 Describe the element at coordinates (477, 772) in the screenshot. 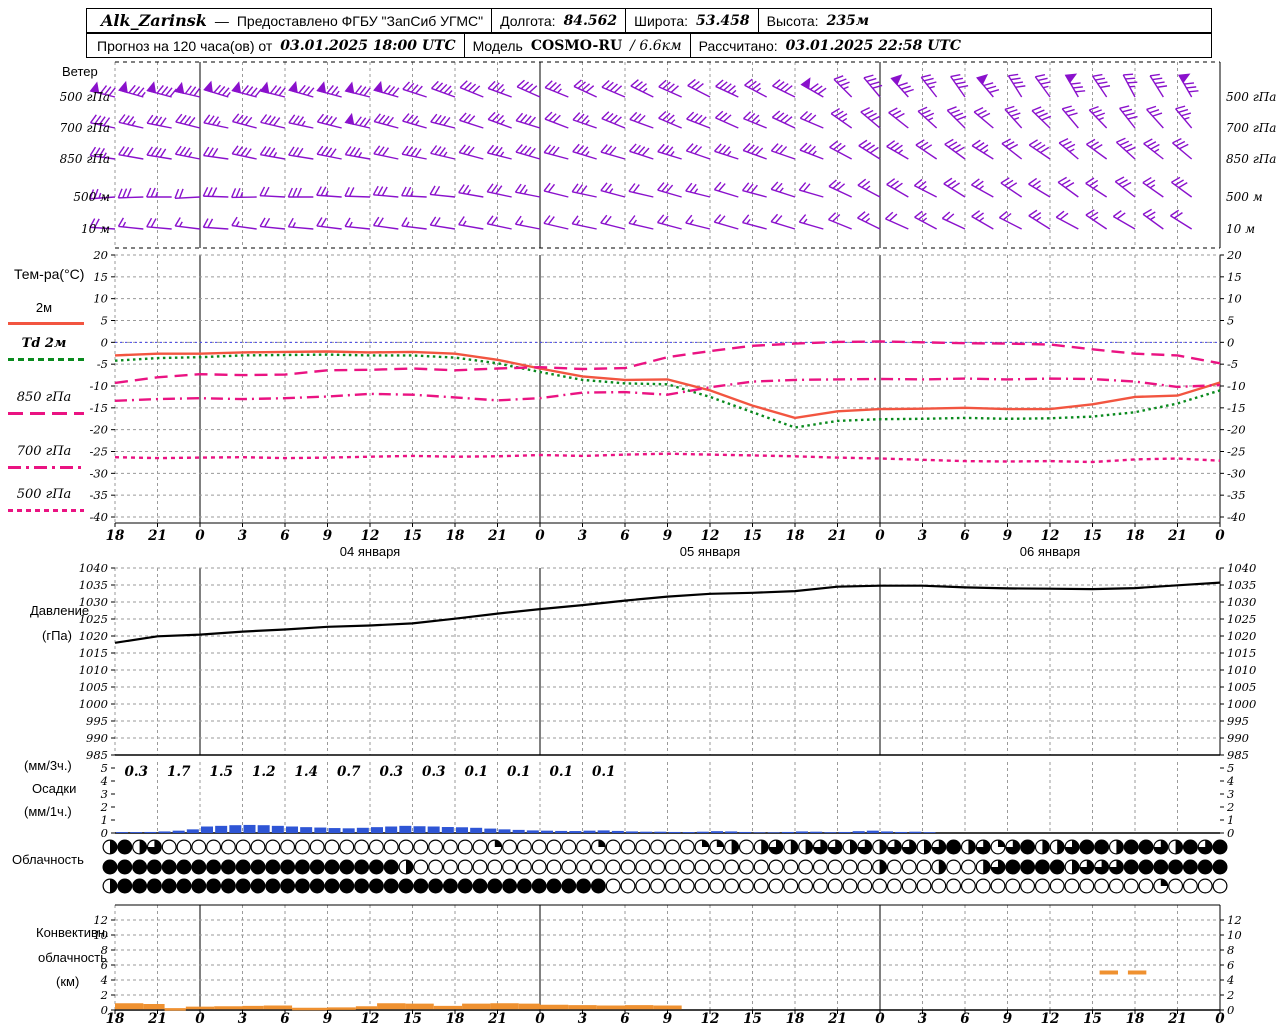

I see `svg-text: 0.1` at that location.